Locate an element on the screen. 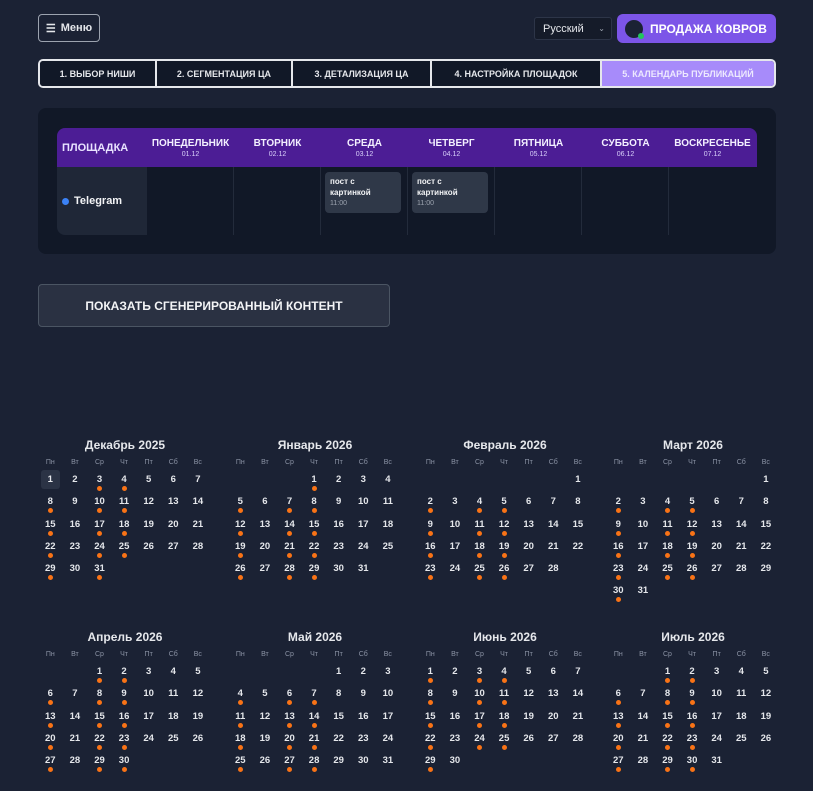  calendar-day: 13 is located at coordinates (289, 718).